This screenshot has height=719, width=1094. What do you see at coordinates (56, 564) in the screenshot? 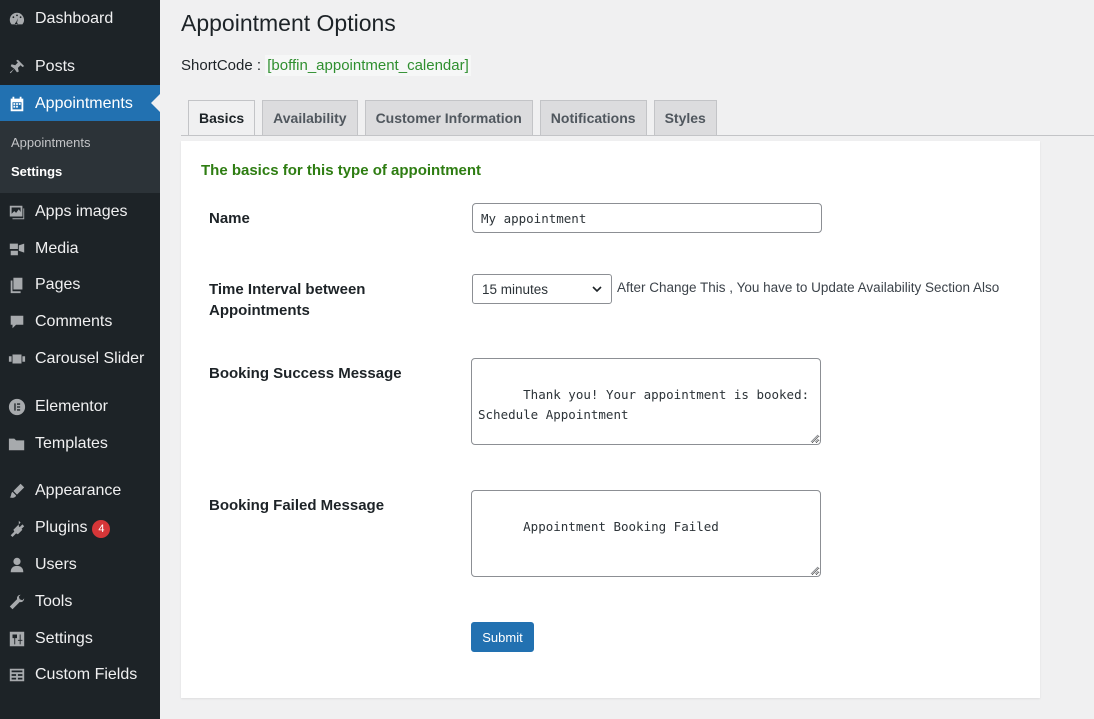
I see `sidebar-item-label: Users` at bounding box center [56, 564].